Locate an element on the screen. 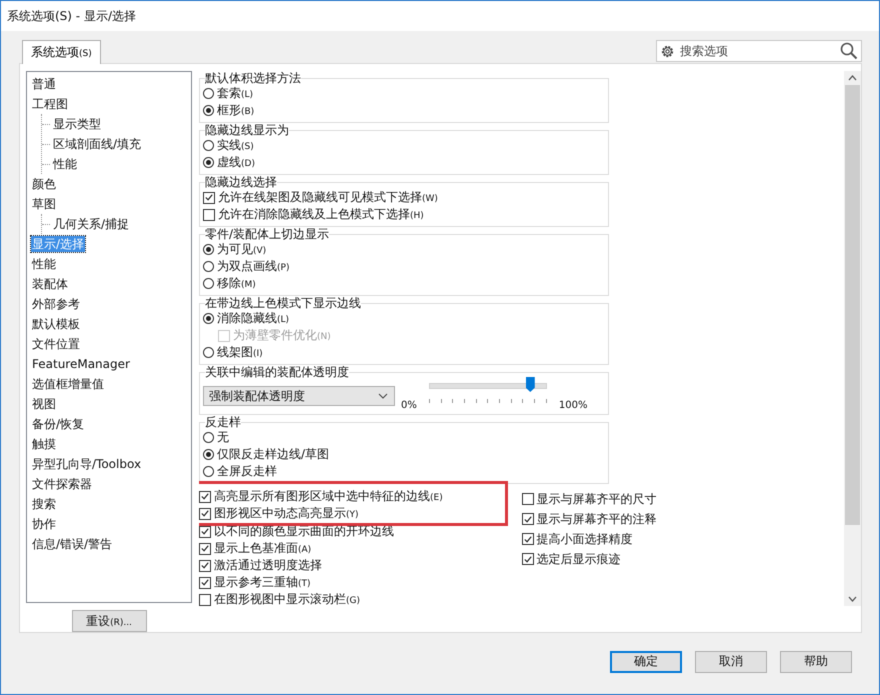 The height and width of the screenshot is (695, 880). group-title: 隐藏边线选择 is located at coordinates (241, 182).